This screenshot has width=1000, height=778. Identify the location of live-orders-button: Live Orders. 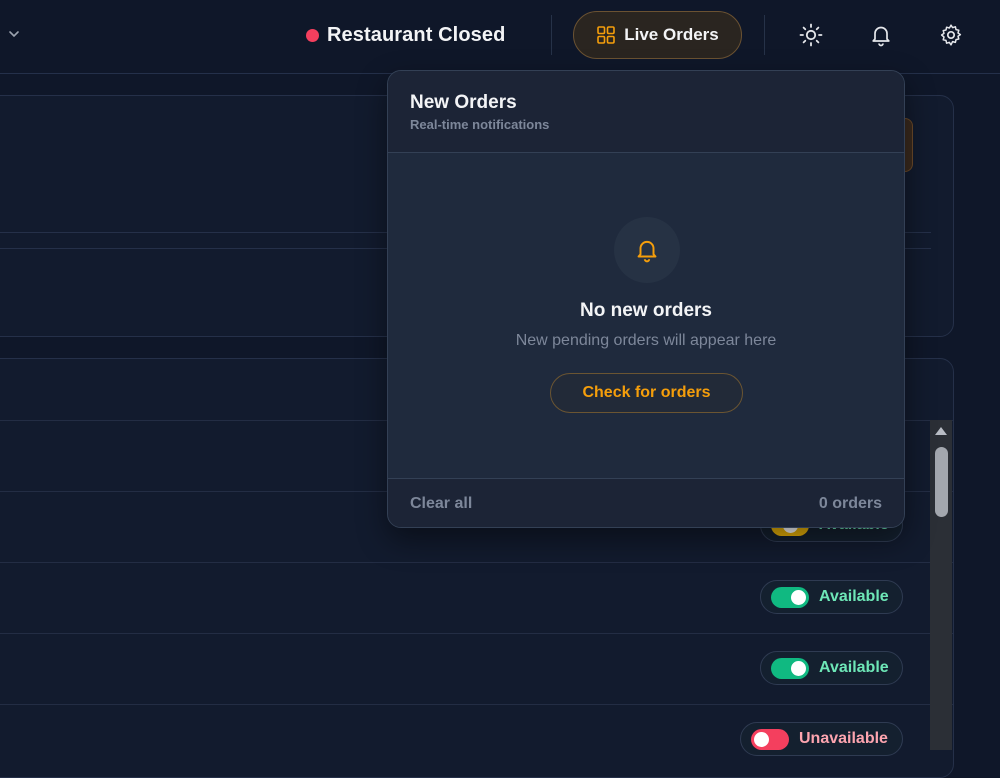
(657, 35).